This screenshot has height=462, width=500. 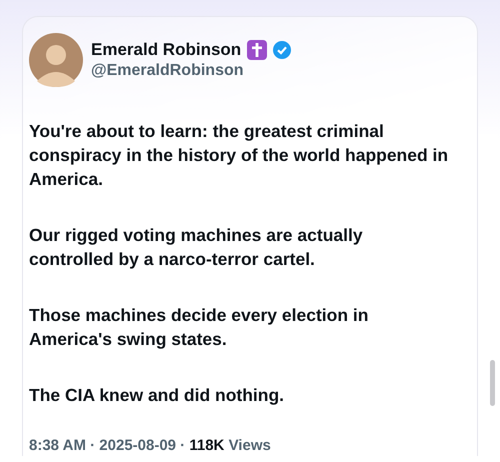 What do you see at coordinates (492, 383) in the screenshot?
I see `scrollbar` at bounding box center [492, 383].